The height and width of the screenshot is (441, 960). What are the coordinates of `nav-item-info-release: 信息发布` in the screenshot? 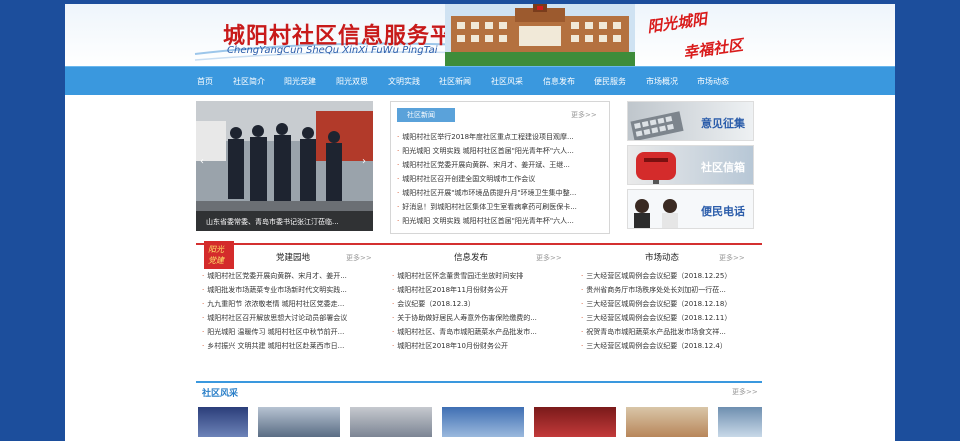 It's located at (559, 81).